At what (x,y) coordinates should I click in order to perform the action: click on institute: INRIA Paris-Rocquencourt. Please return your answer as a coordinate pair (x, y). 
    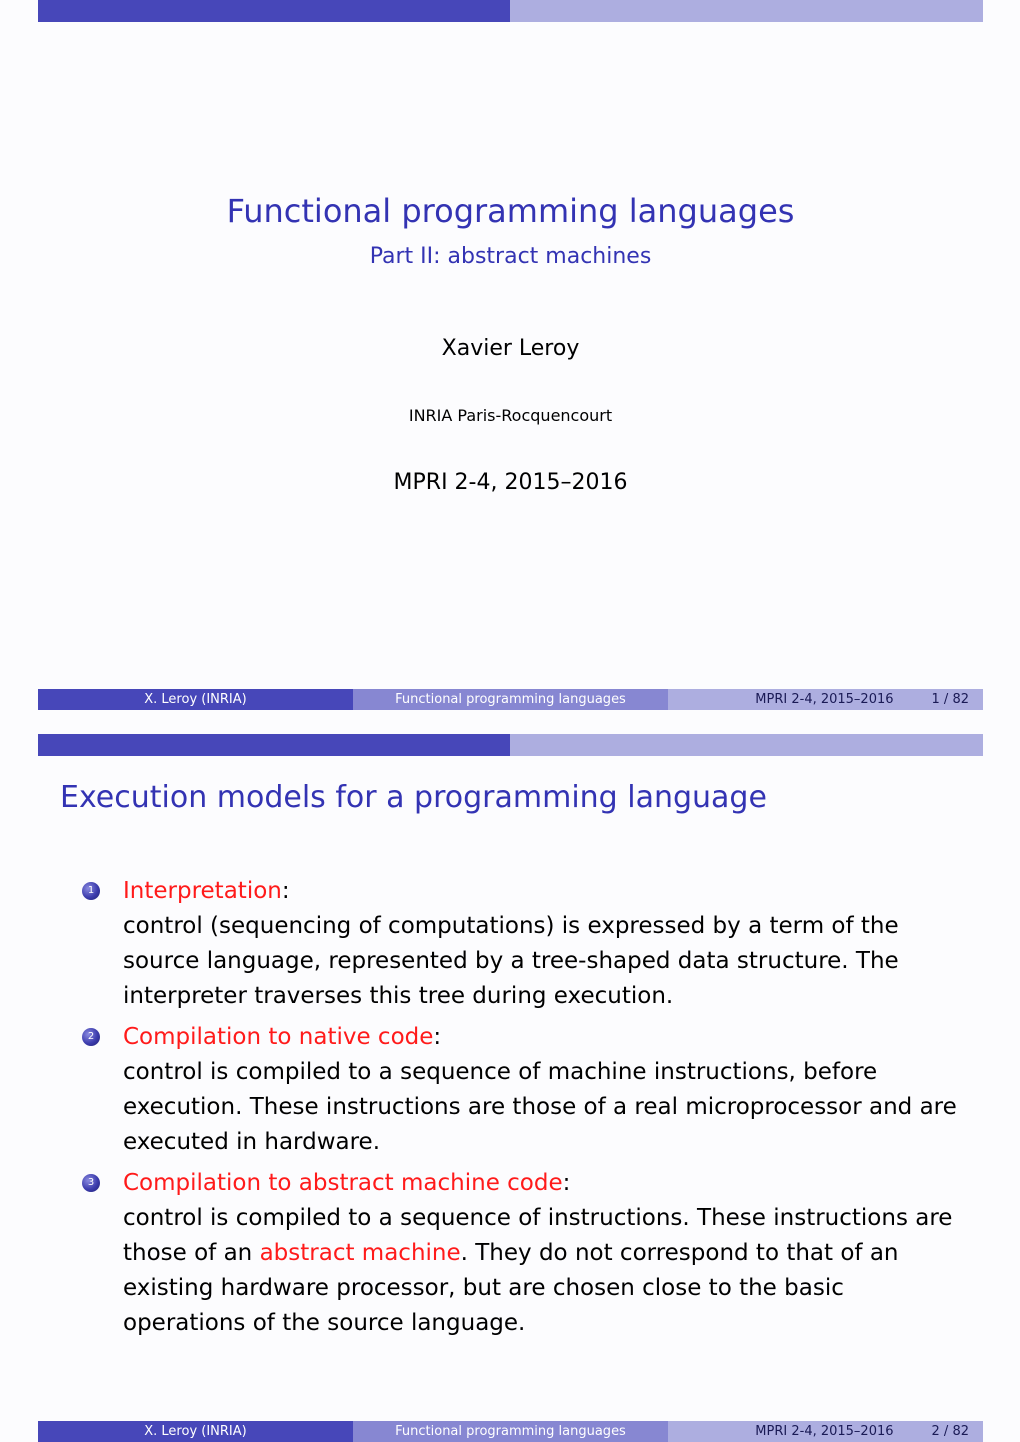
    Looking at the image, I should click on (510, 415).